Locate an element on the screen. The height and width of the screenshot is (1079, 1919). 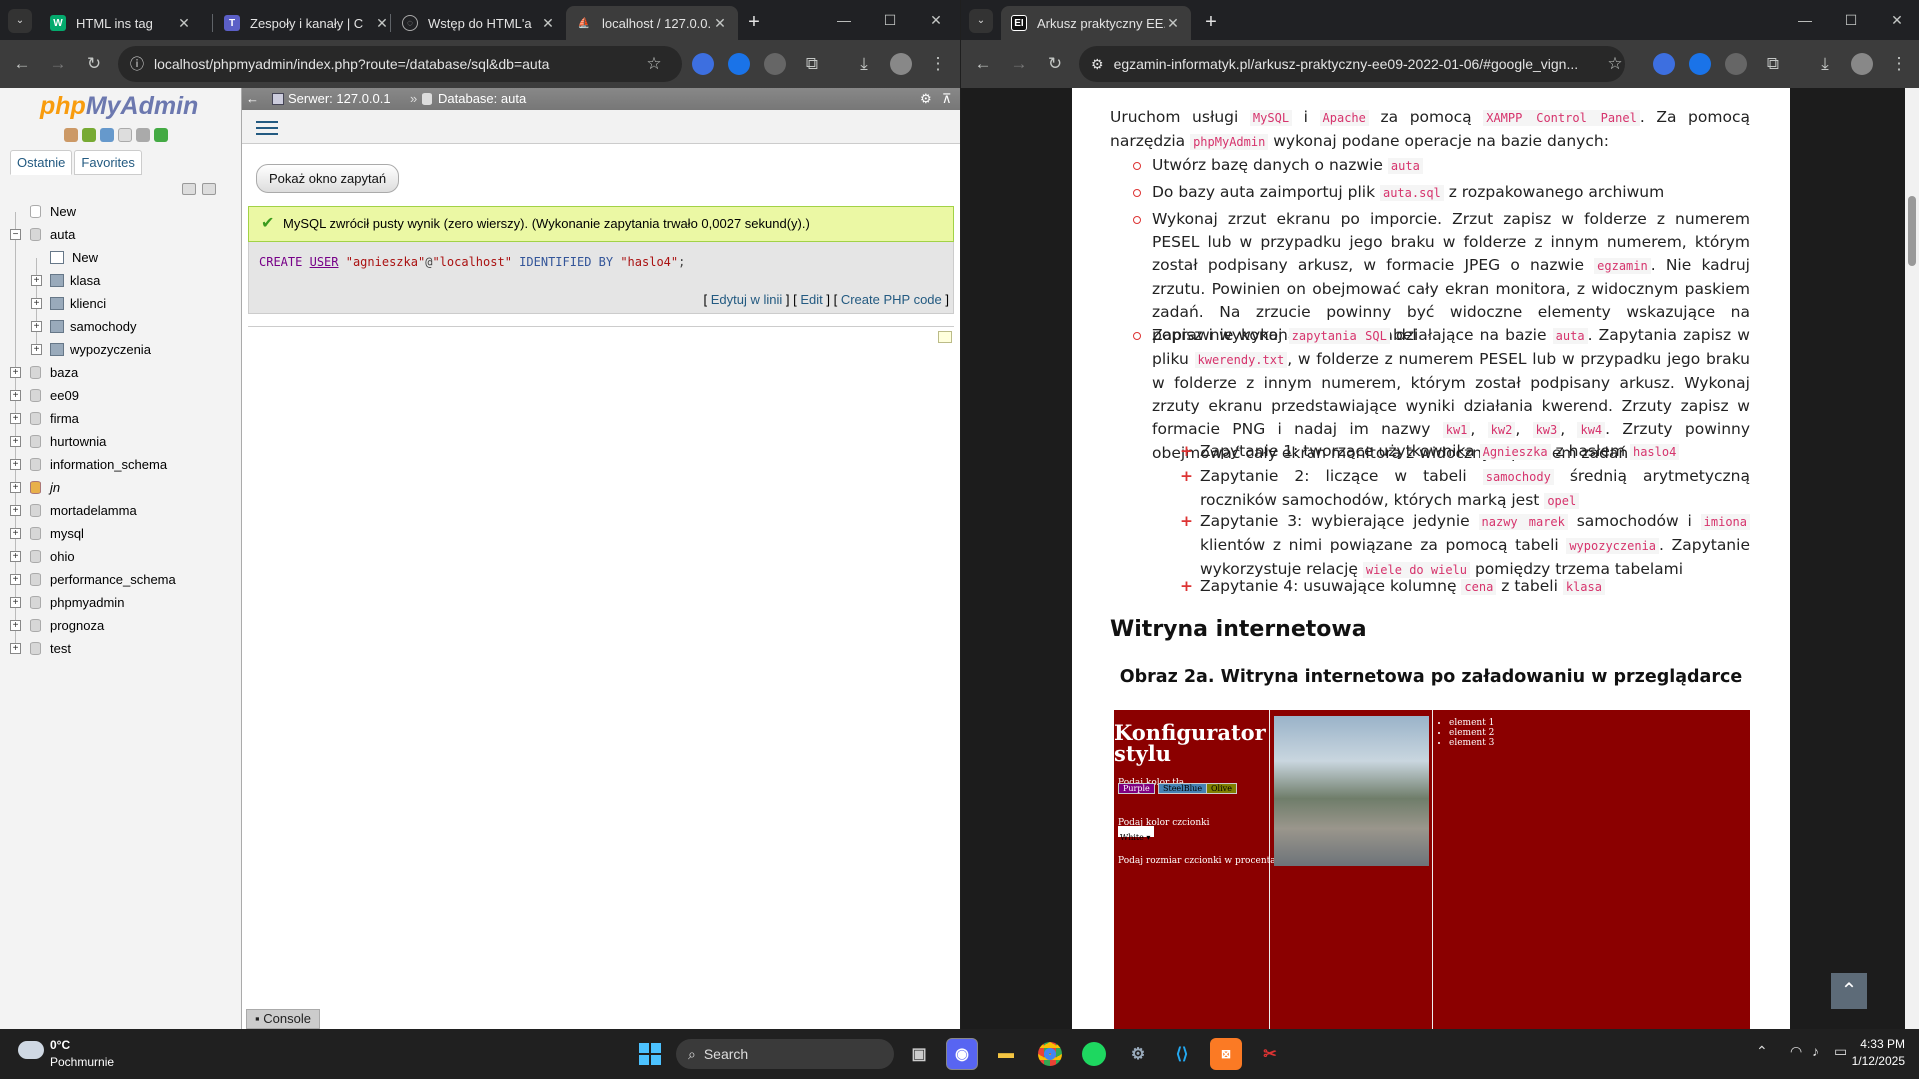
new-tab-button: + is located at coordinates (1211, 22).